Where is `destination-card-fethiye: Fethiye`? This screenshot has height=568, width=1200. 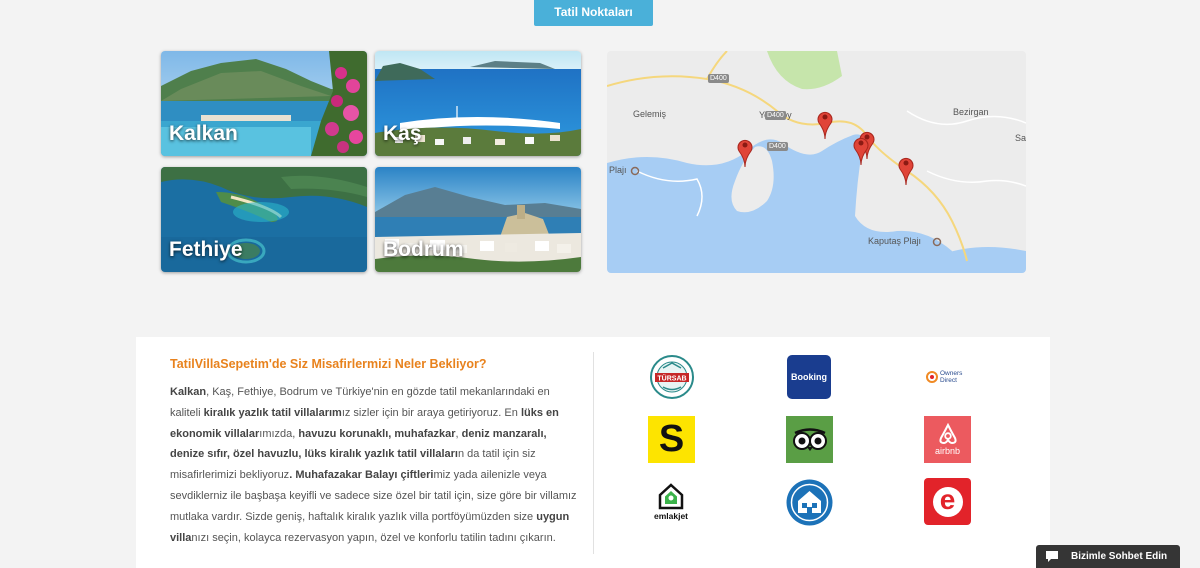
destination-card-fethiye: Fethiye is located at coordinates (264, 219).